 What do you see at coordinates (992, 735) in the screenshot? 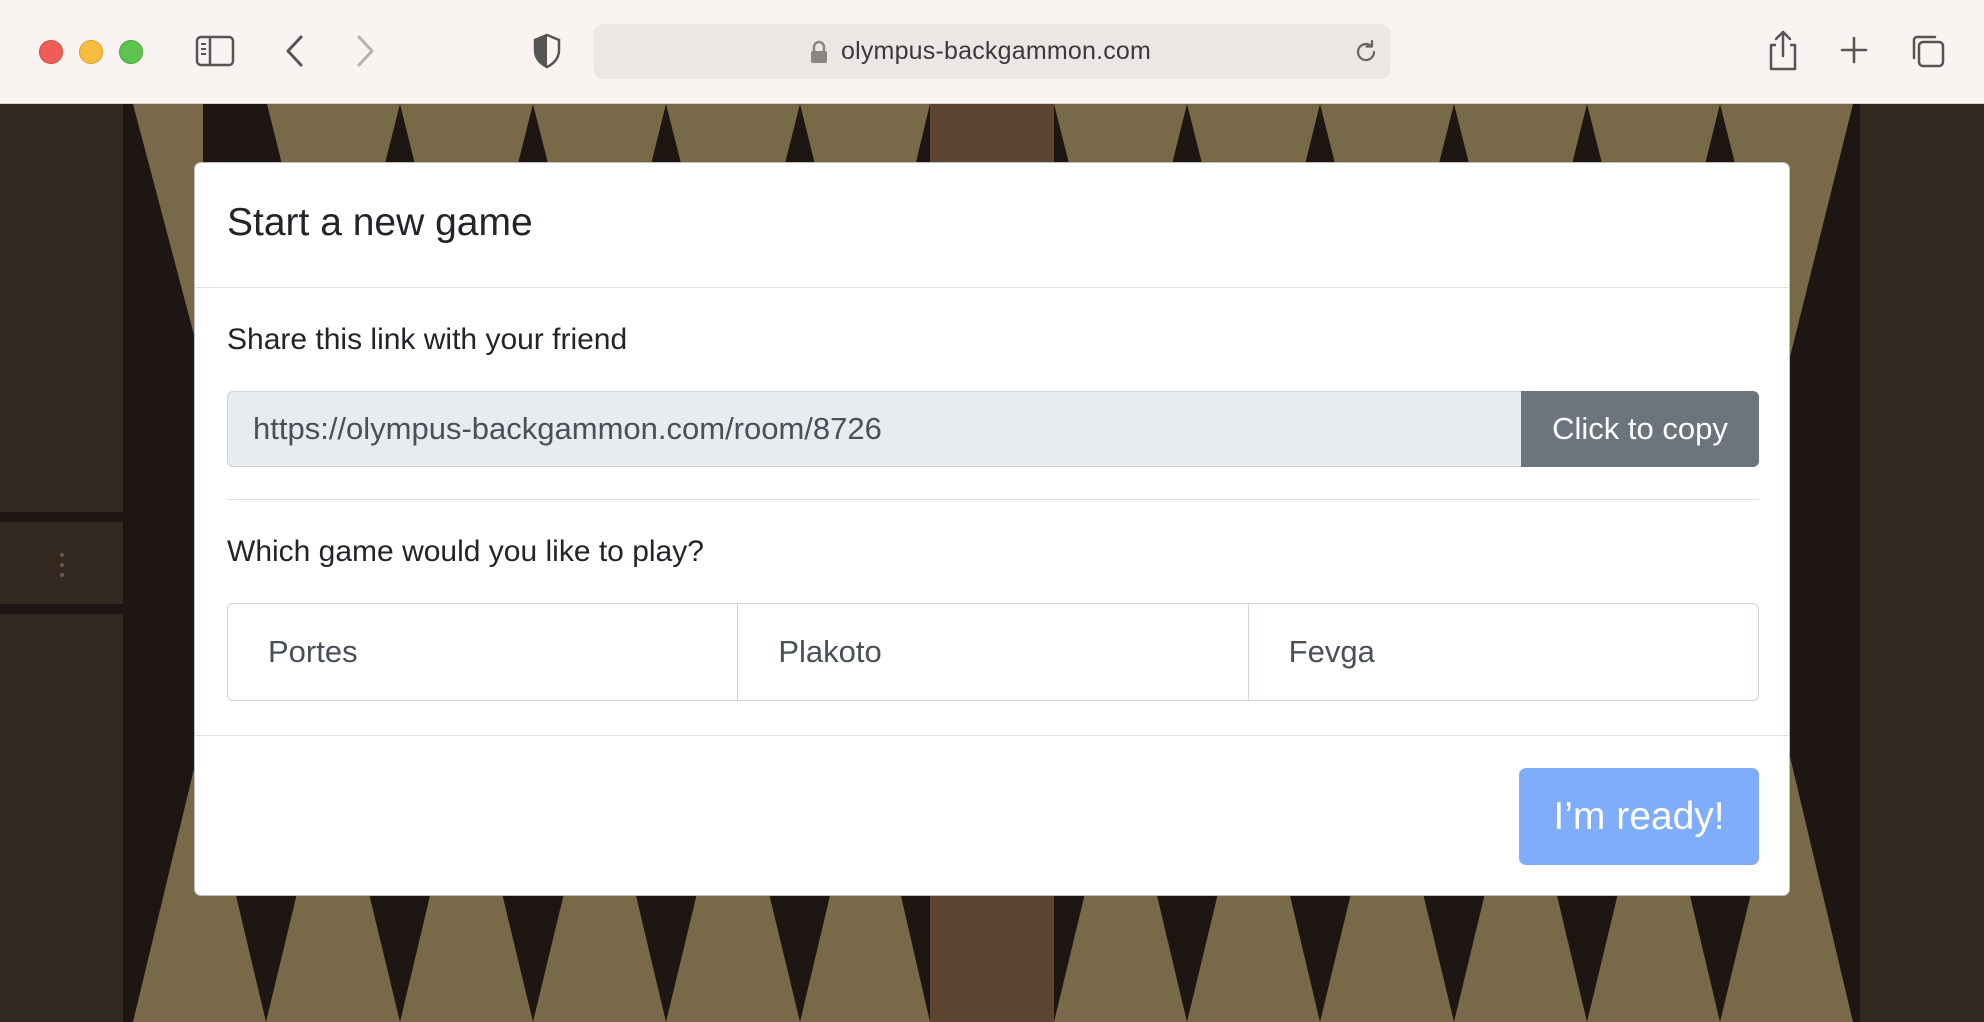
I see `modal-footer-divider` at bounding box center [992, 735].